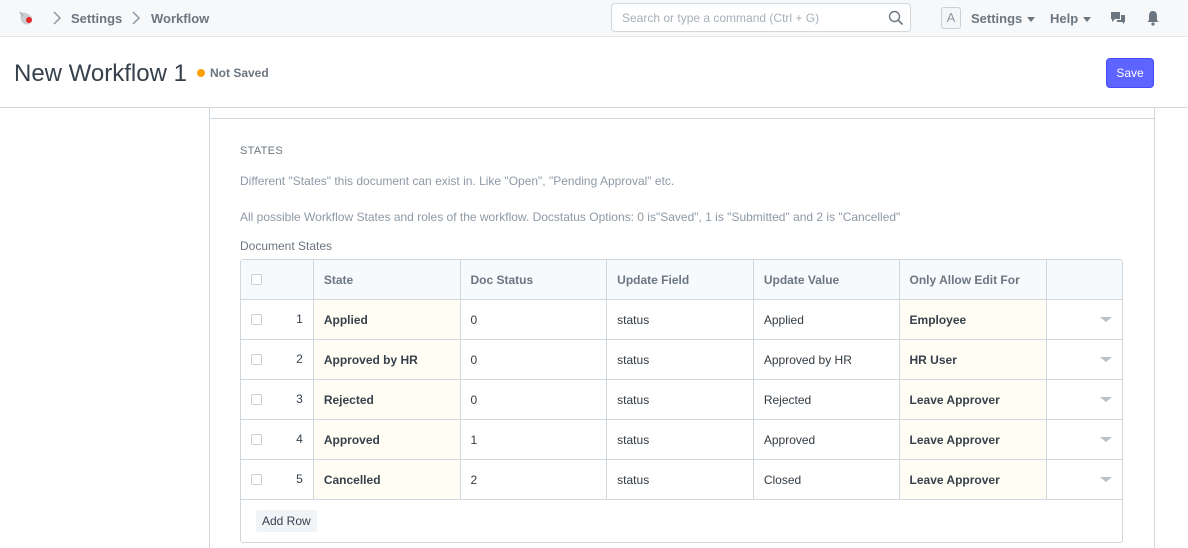 The image size is (1188, 548). I want to click on row-checkbox-cell: 4, so click(277, 439).